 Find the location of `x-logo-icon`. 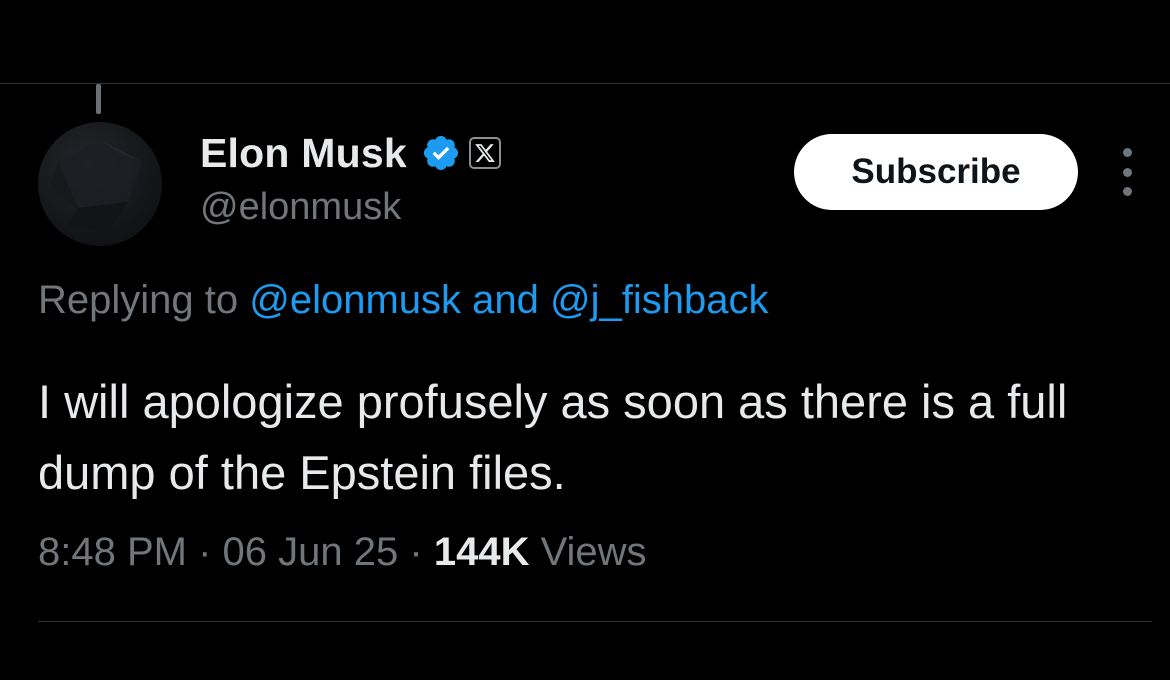

x-logo-icon is located at coordinates (484, 153).